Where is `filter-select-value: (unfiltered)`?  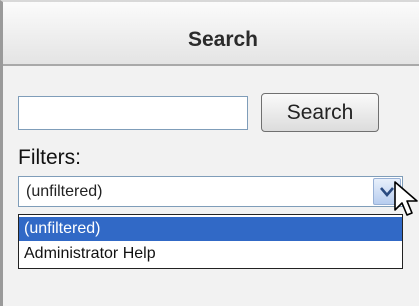
filter-select-value: (unfiltered) is located at coordinates (64, 191).